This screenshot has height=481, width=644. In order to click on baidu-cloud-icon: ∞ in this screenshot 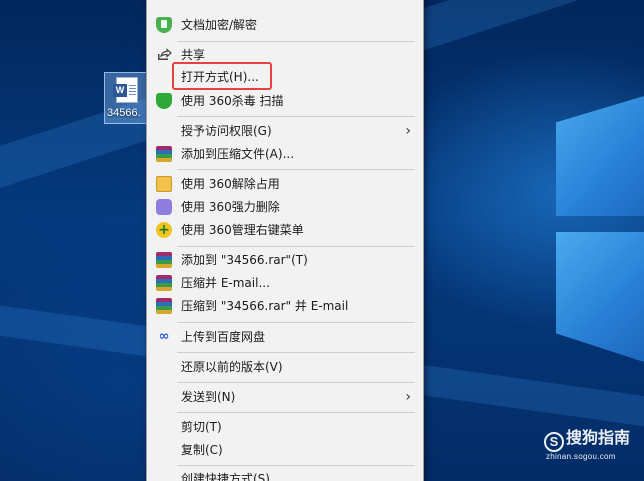, I will do `click(164, 336)`.